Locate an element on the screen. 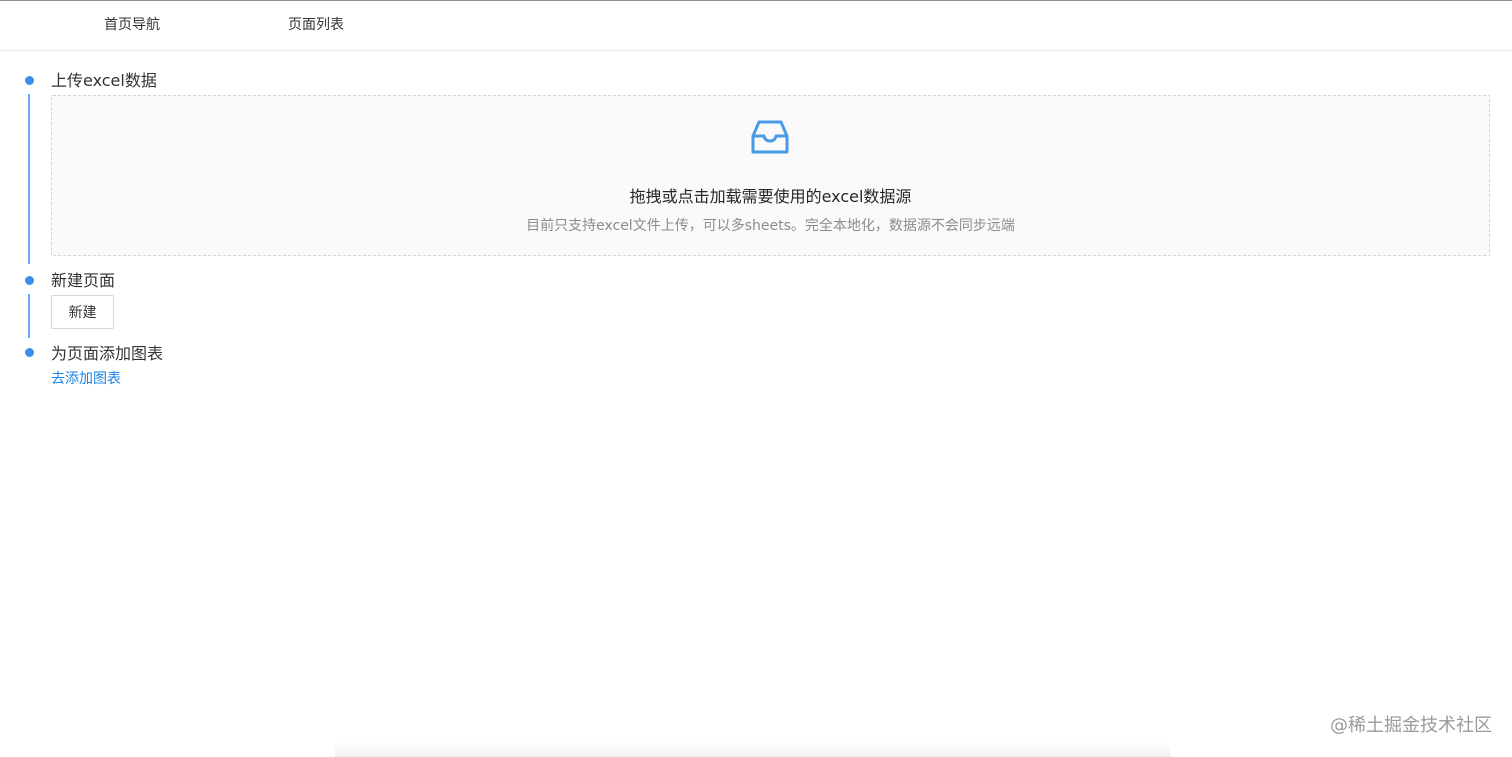 The height and width of the screenshot is (757, 1512). step-dot-upload is located at coordinates (29, 80).